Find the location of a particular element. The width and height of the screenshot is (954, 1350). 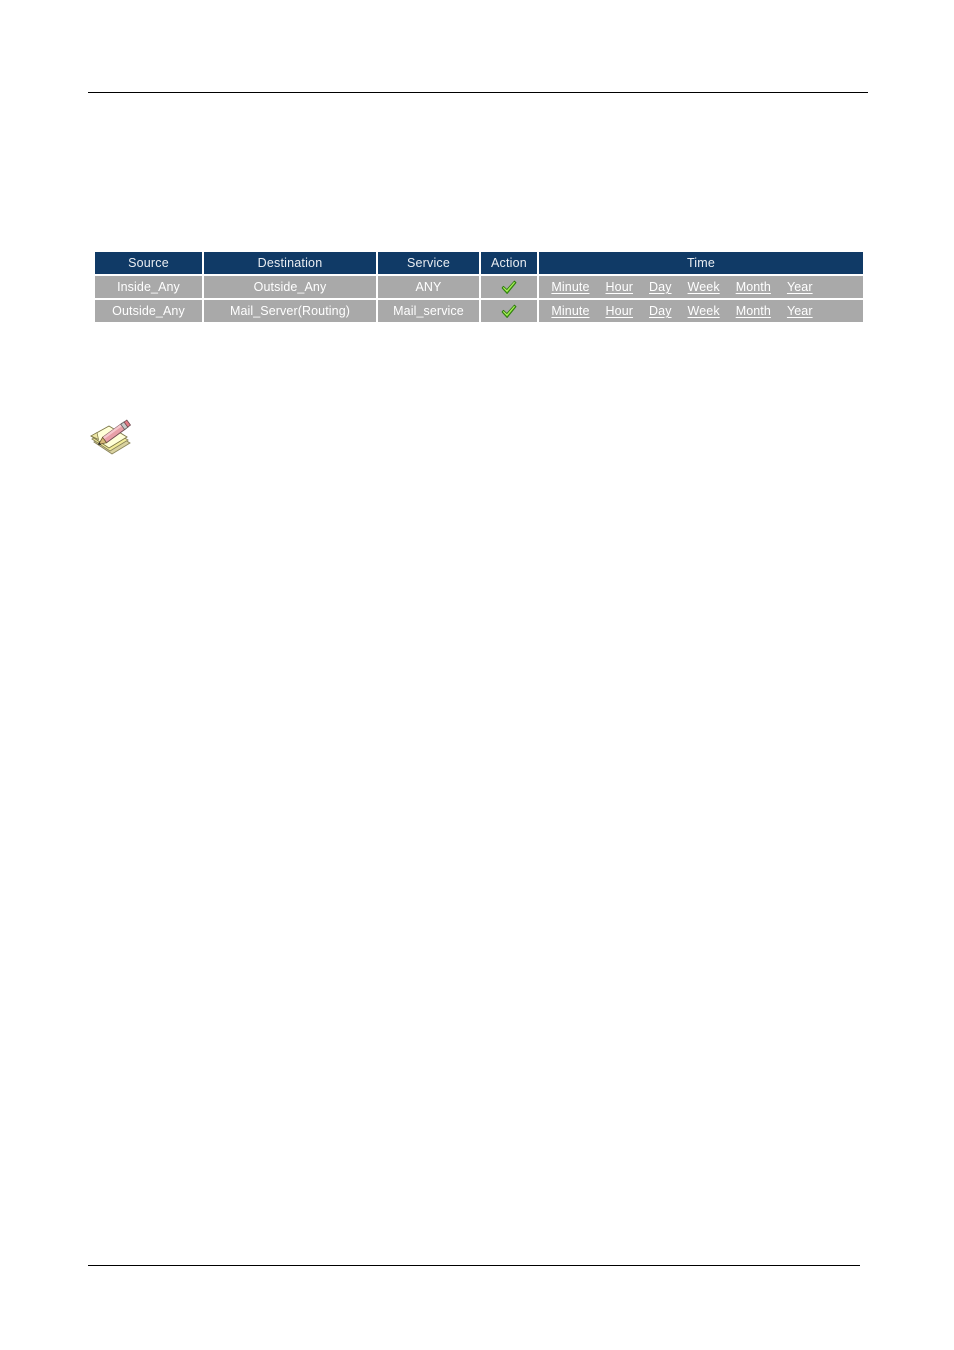

table-header-row: Source Destination Service Action Time is located at coordinates (479, 263).